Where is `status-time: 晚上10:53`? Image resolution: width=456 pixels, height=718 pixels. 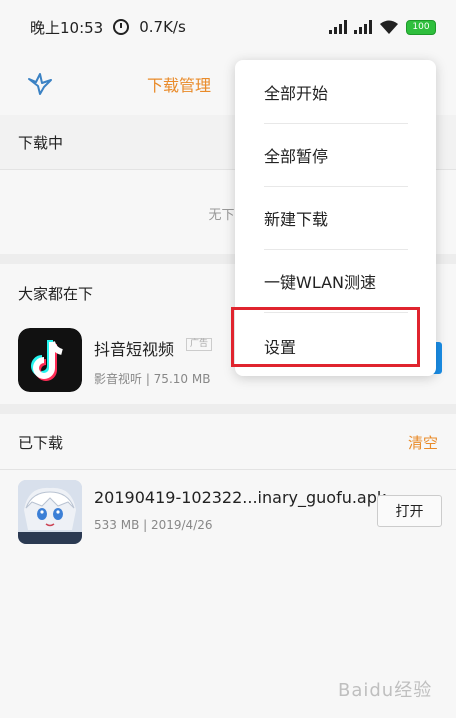
status-time: 晚上10:53 is located at coordinates (67, 27).